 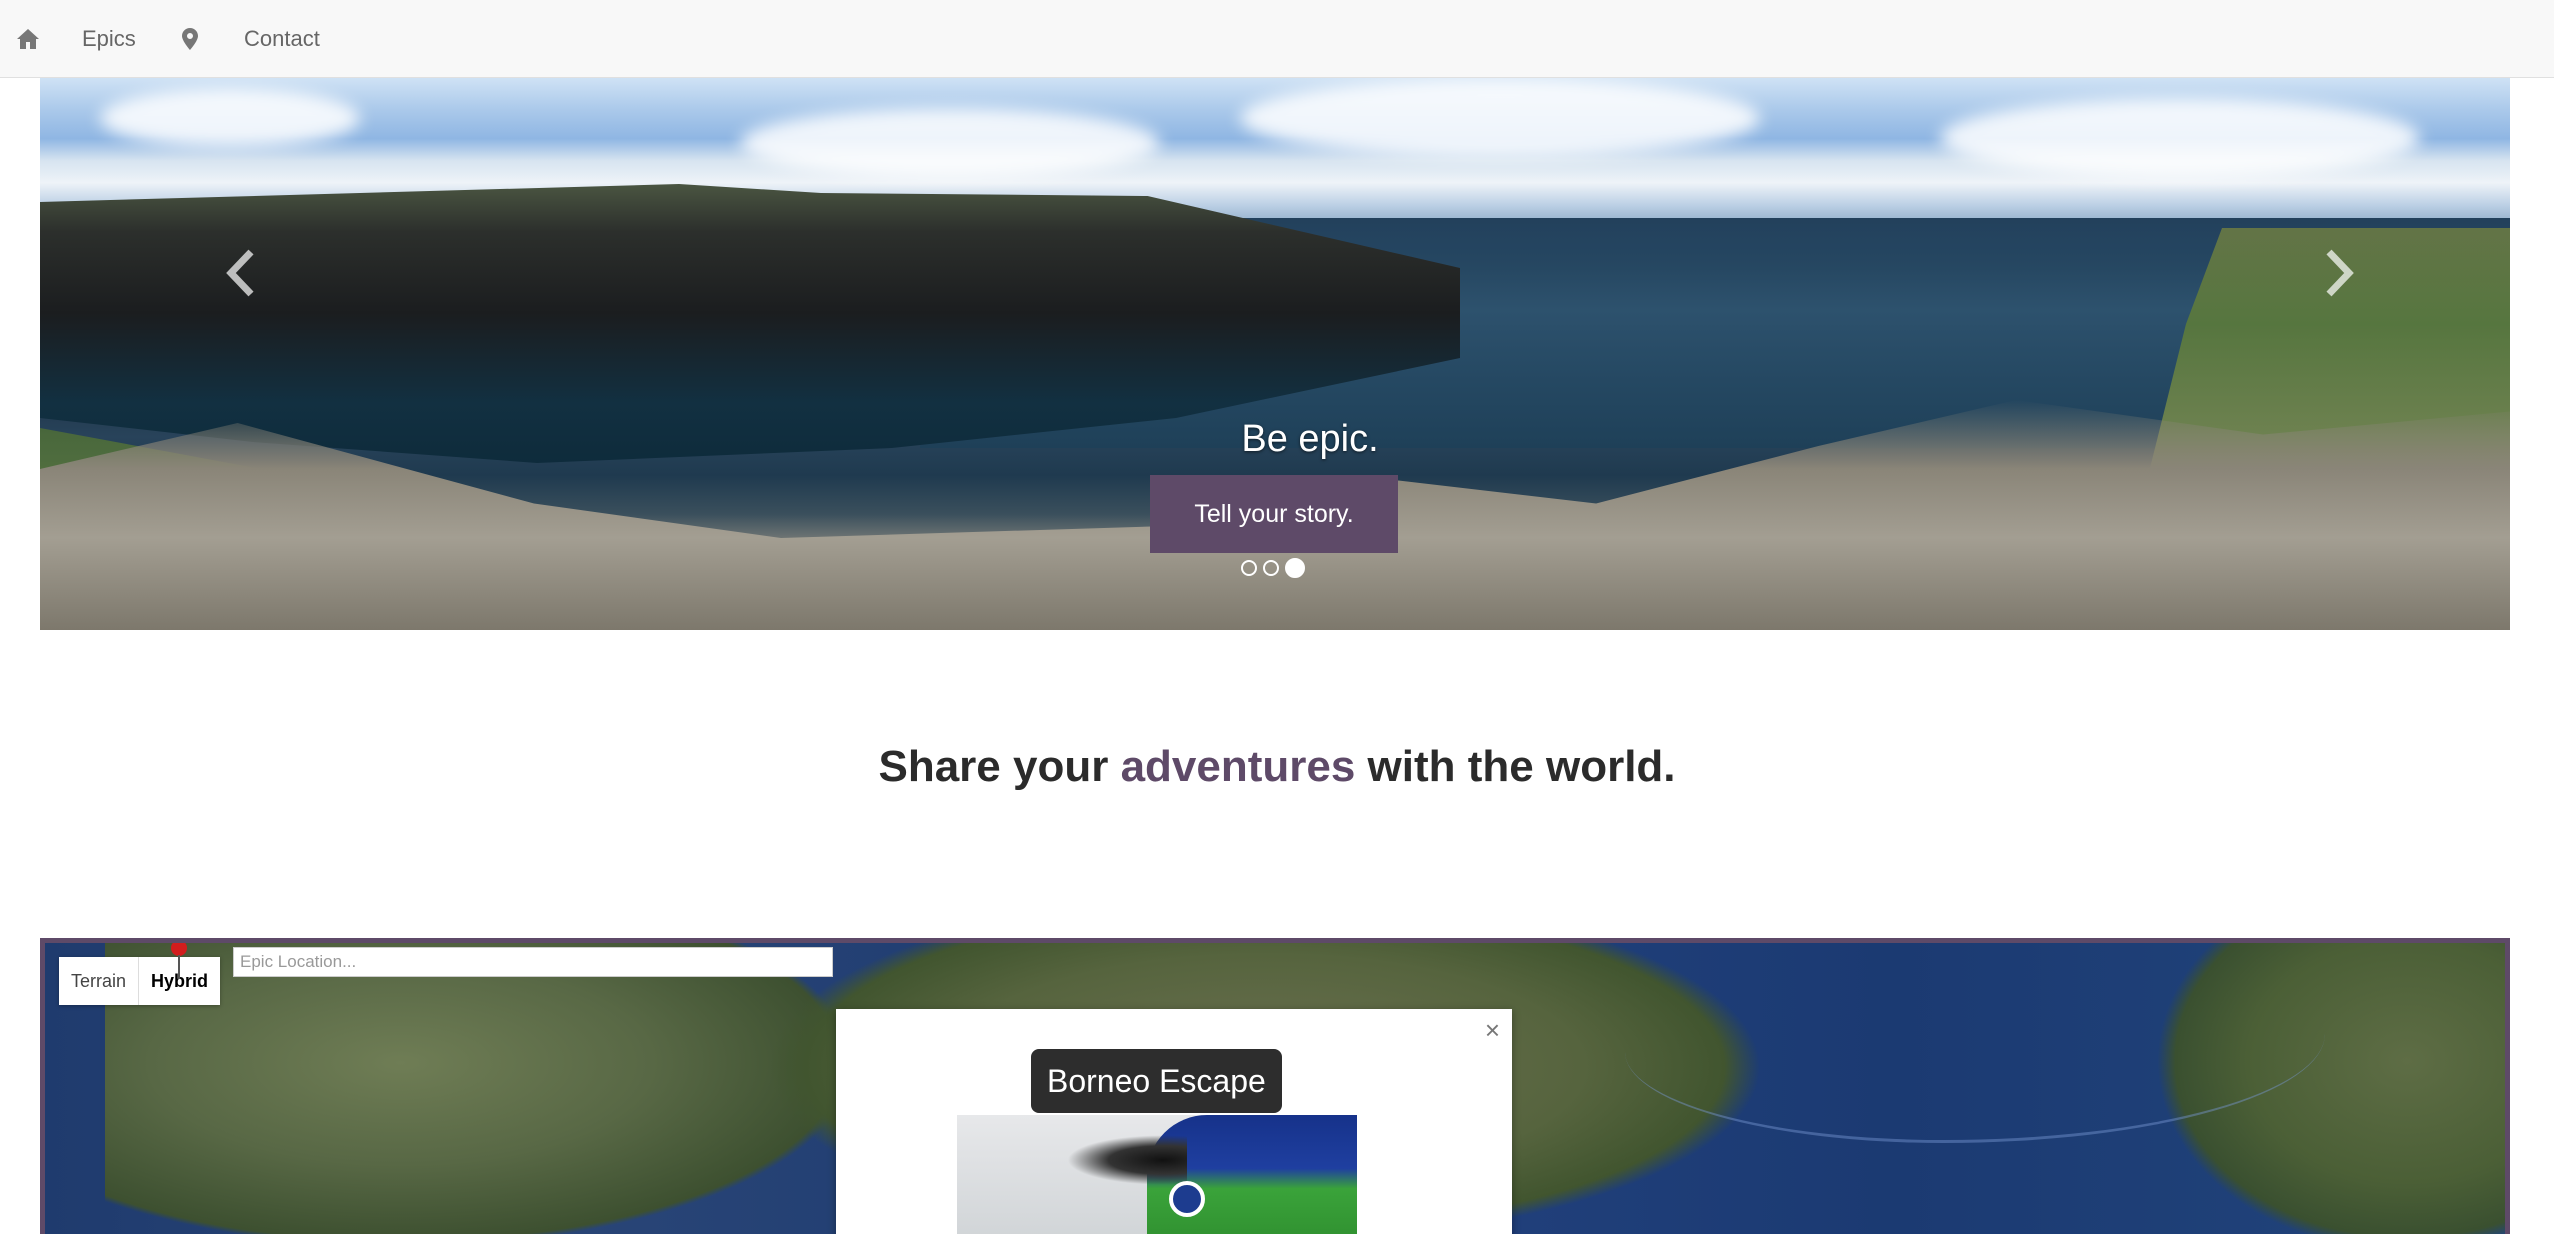 I want to click on map-info-window: × Borneo Escape, so click(x=1174, y=1121).